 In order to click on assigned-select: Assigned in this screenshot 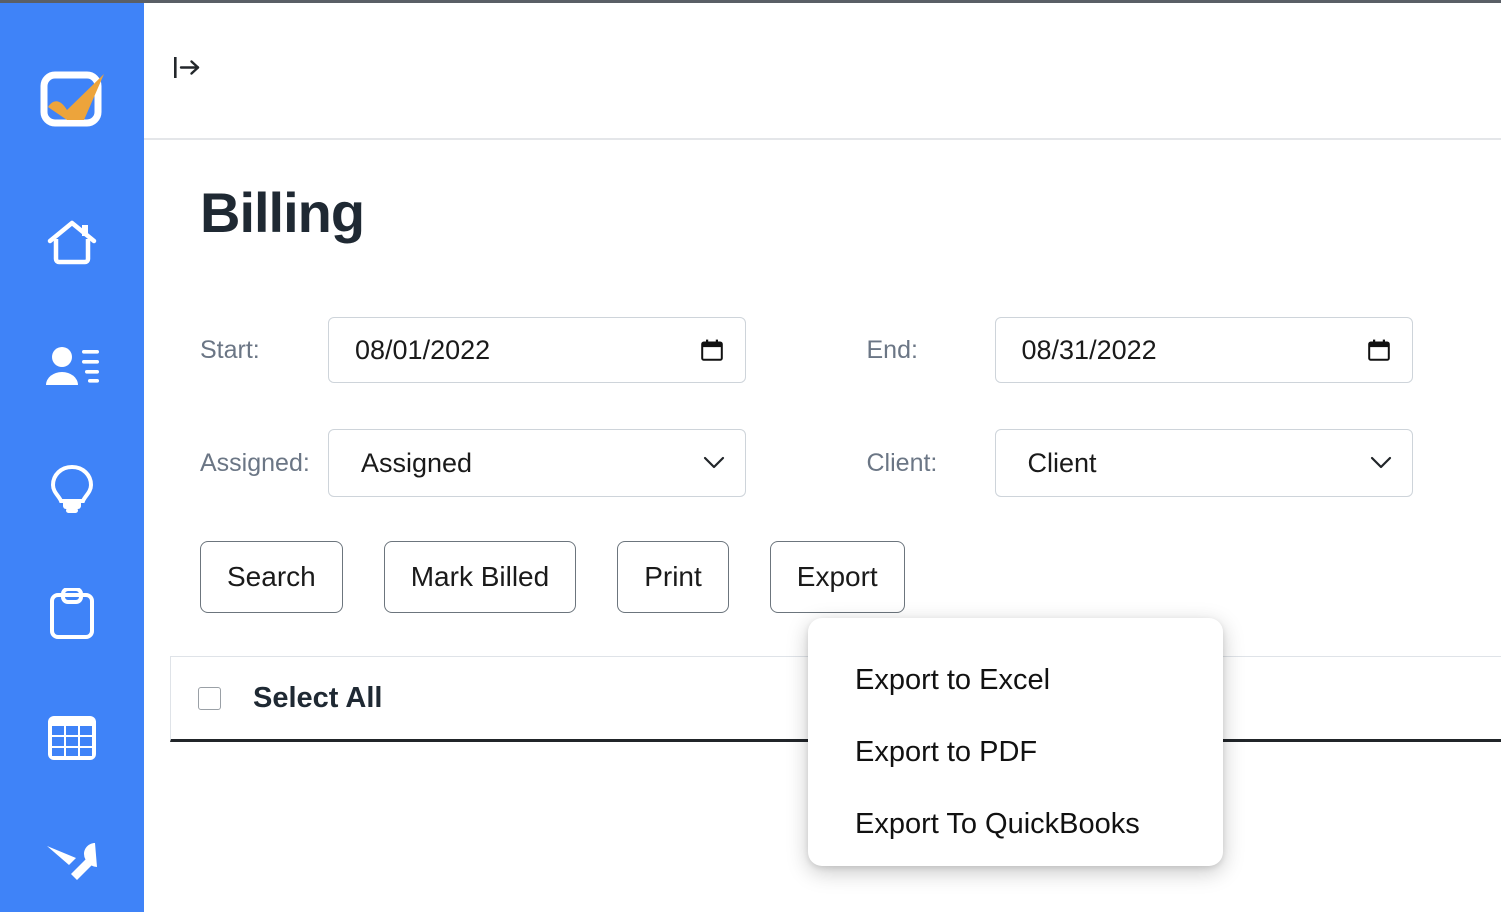, I will do `click(537, 463)`.